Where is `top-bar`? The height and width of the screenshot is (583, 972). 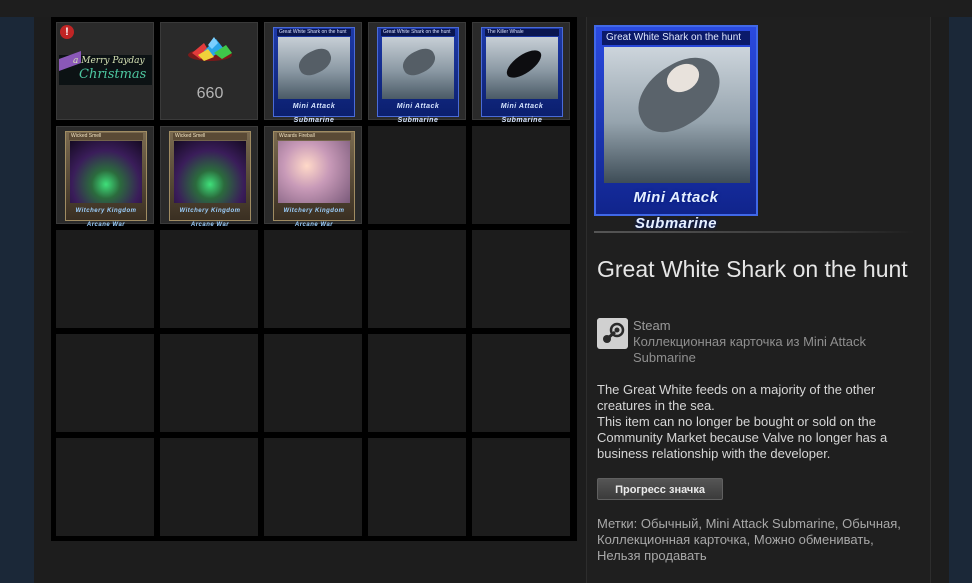 top-bar is located at coordinates (486, 9).